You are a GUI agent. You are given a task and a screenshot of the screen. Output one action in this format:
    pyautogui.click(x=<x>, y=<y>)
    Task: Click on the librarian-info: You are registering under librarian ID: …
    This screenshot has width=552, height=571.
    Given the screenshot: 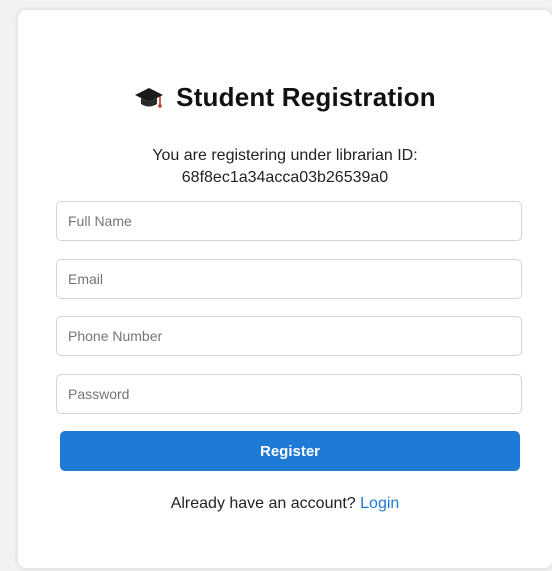 What is the action you would take?
    pyautogui.click(x=285, y=167)
    